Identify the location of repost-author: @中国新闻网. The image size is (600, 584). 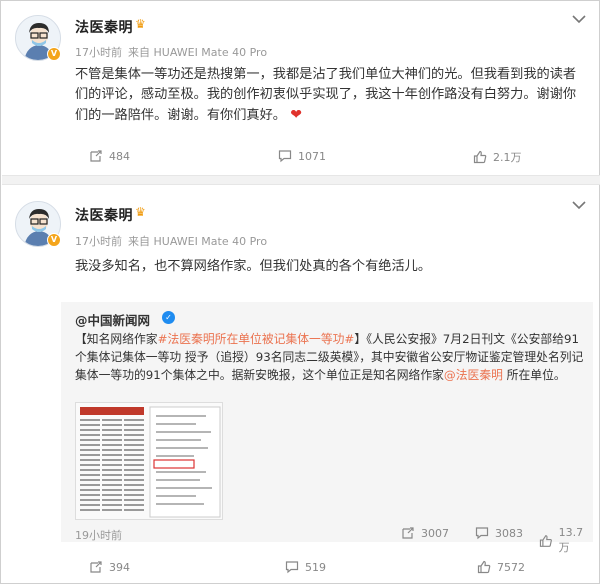
(112, 319).